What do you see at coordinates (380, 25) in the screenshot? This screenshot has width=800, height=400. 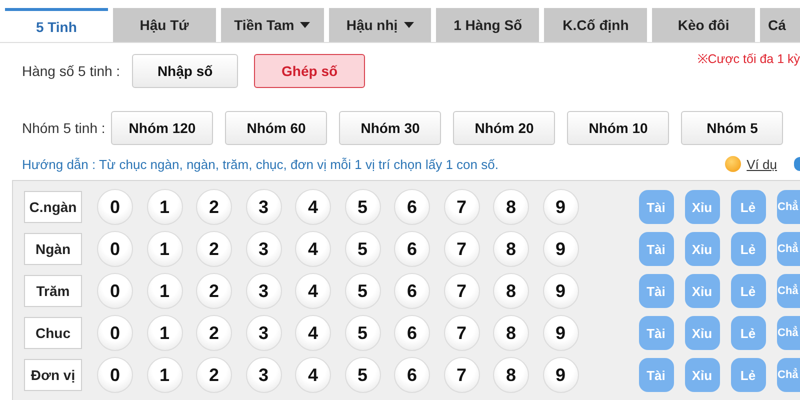 I see `tab: Hậu nhị` at bounding box center [380, 25].